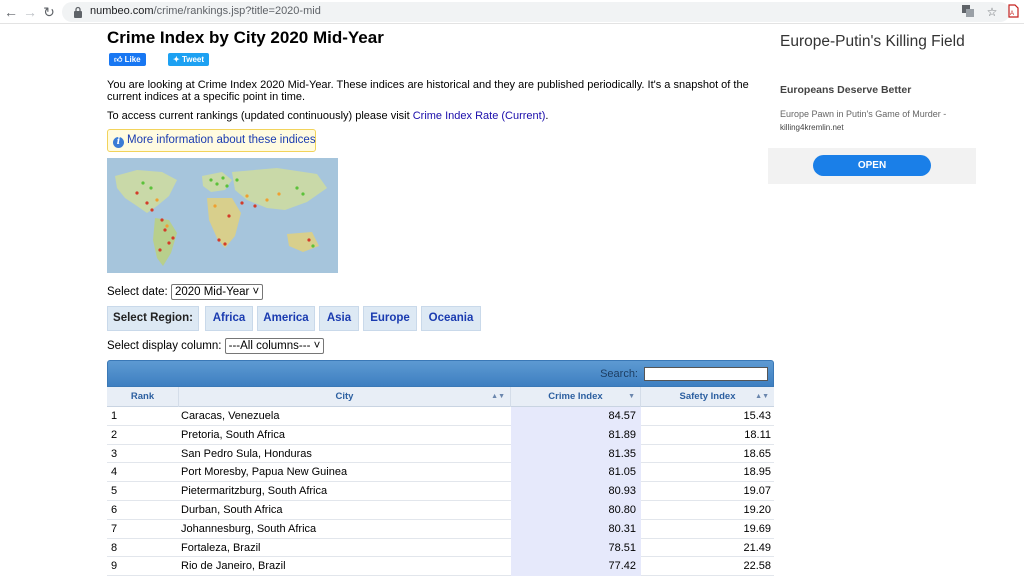 Image resolution: width=1024 pixels, height=576 pixels. Describe the element at coordinates (269, 346) in the screenshot. I see `column-select-value: ---All columns---` at that location.